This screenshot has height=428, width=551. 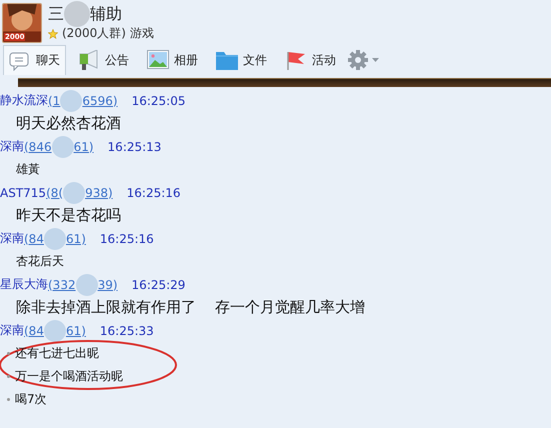 What do you see at coordinates (159, 285) in the screenshot?
I see `message-time: 16:25:29` at bounding box center [159, 285].